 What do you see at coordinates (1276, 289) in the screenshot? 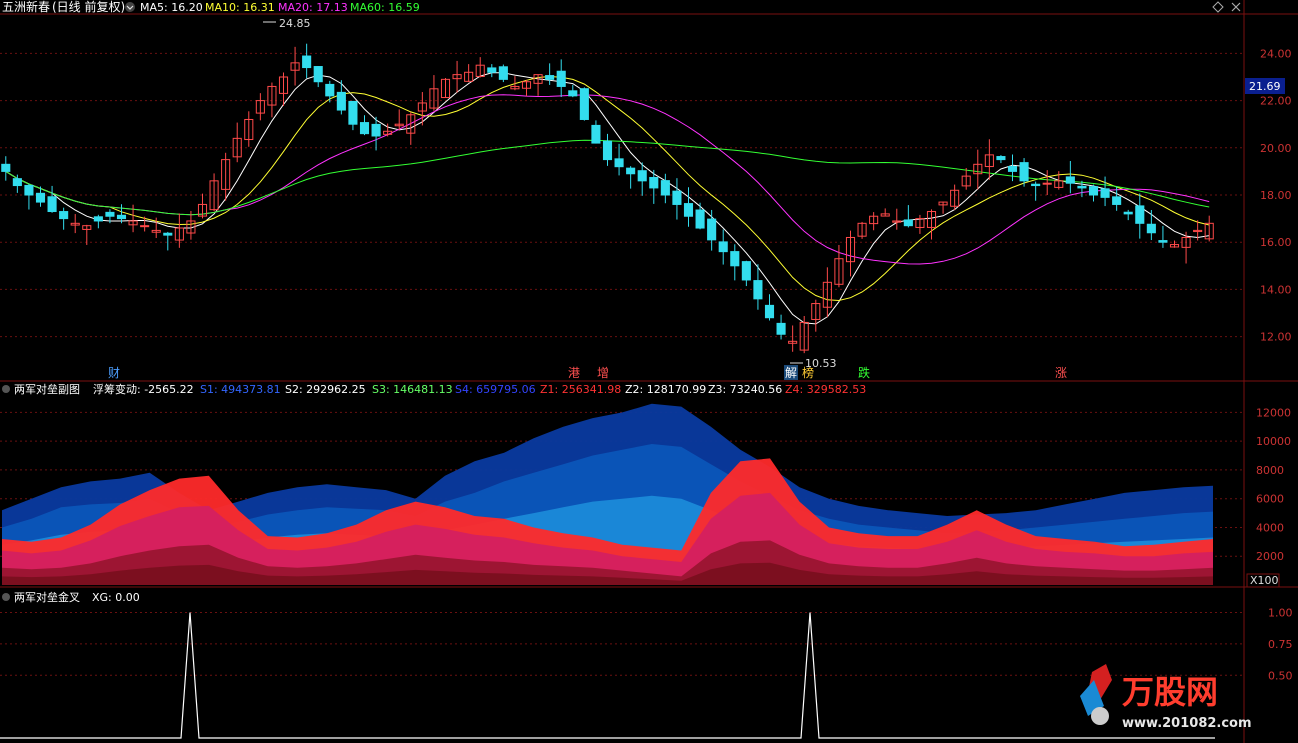
I see `main-y-tick: 14.00` at bounding box center [1276, 289].